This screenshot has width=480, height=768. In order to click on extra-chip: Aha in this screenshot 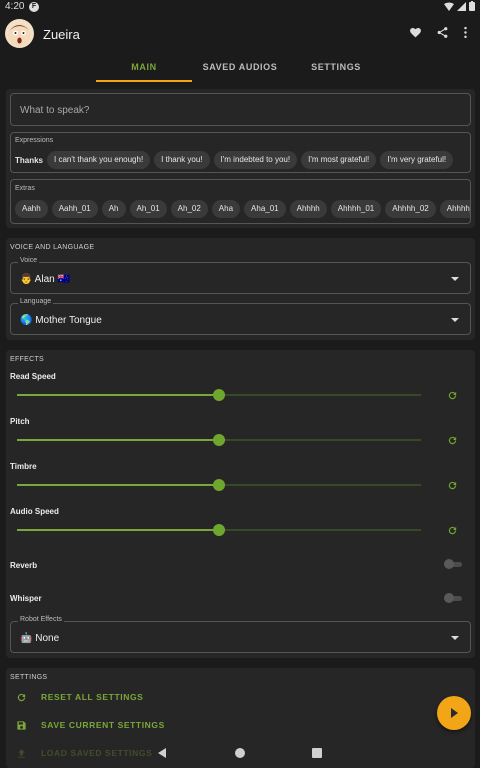, I will do `click(226, 209)`.